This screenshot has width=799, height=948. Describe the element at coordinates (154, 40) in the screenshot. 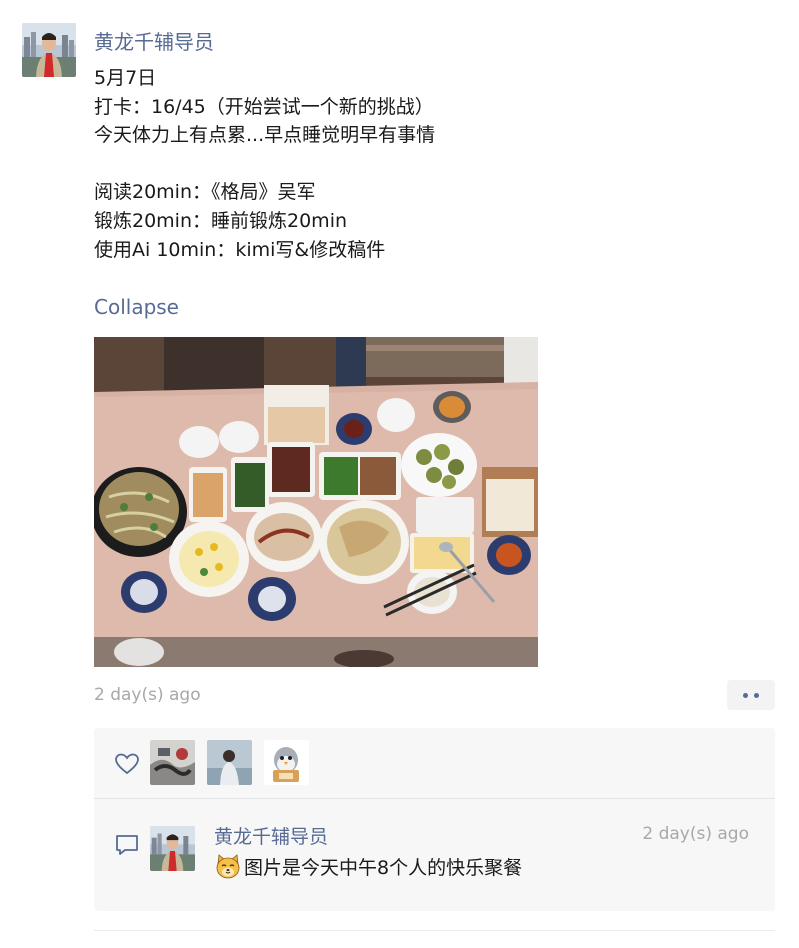

I see `post-author-name: 黄龙千辅导员` at that location.